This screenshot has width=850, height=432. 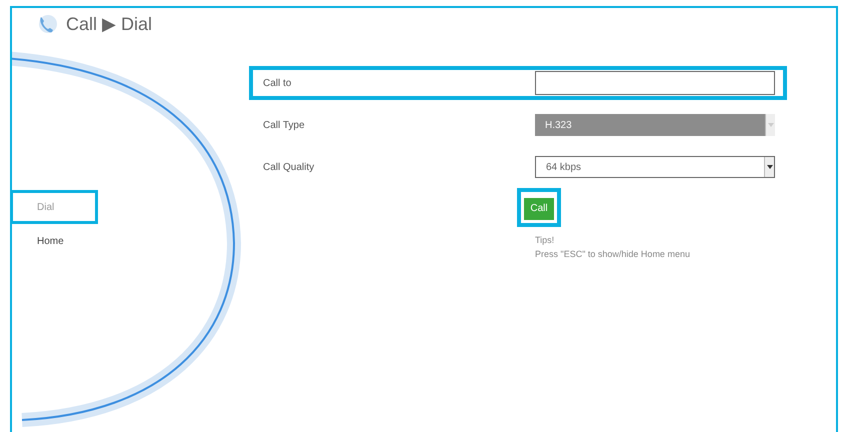 What do you see at coordinates (55, 207) in the screenshot?
I see `menu-item: Dial` at bounding box center [55, 207].